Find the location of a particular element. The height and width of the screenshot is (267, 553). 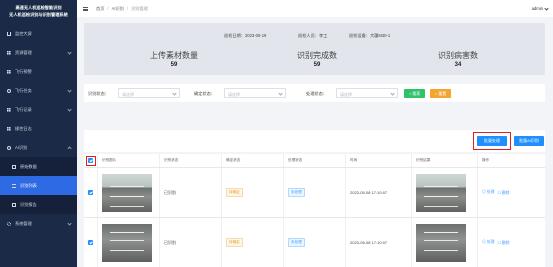

handle-cell: 未处理 is located at coordinates (315, 192).